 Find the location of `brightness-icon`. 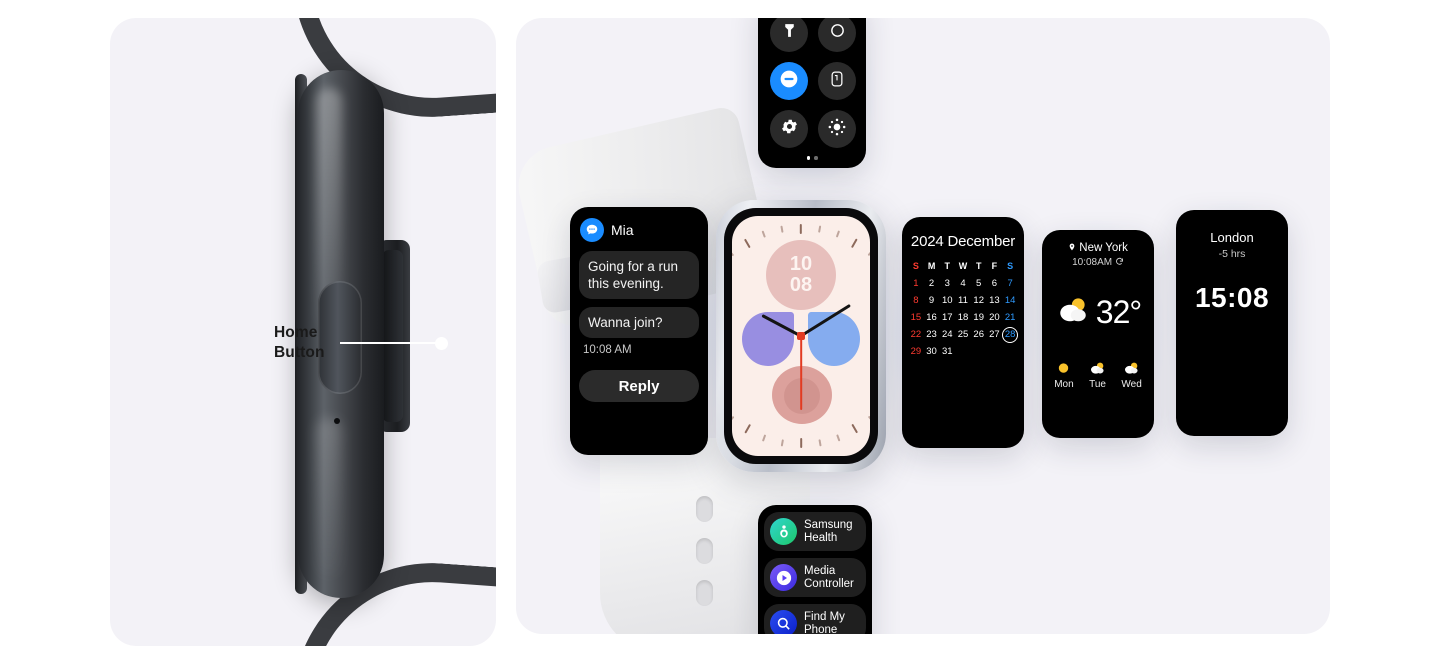

brightness-icon is located at coordinates (837, 129).